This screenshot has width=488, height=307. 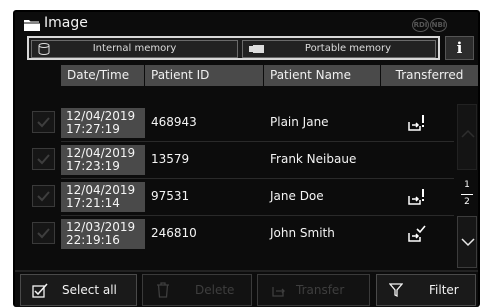 What do you see at coordinates (297, 196) in the screenshot?
I see `row-patient-name: Jane Doe` at bounding box center [297, 196].